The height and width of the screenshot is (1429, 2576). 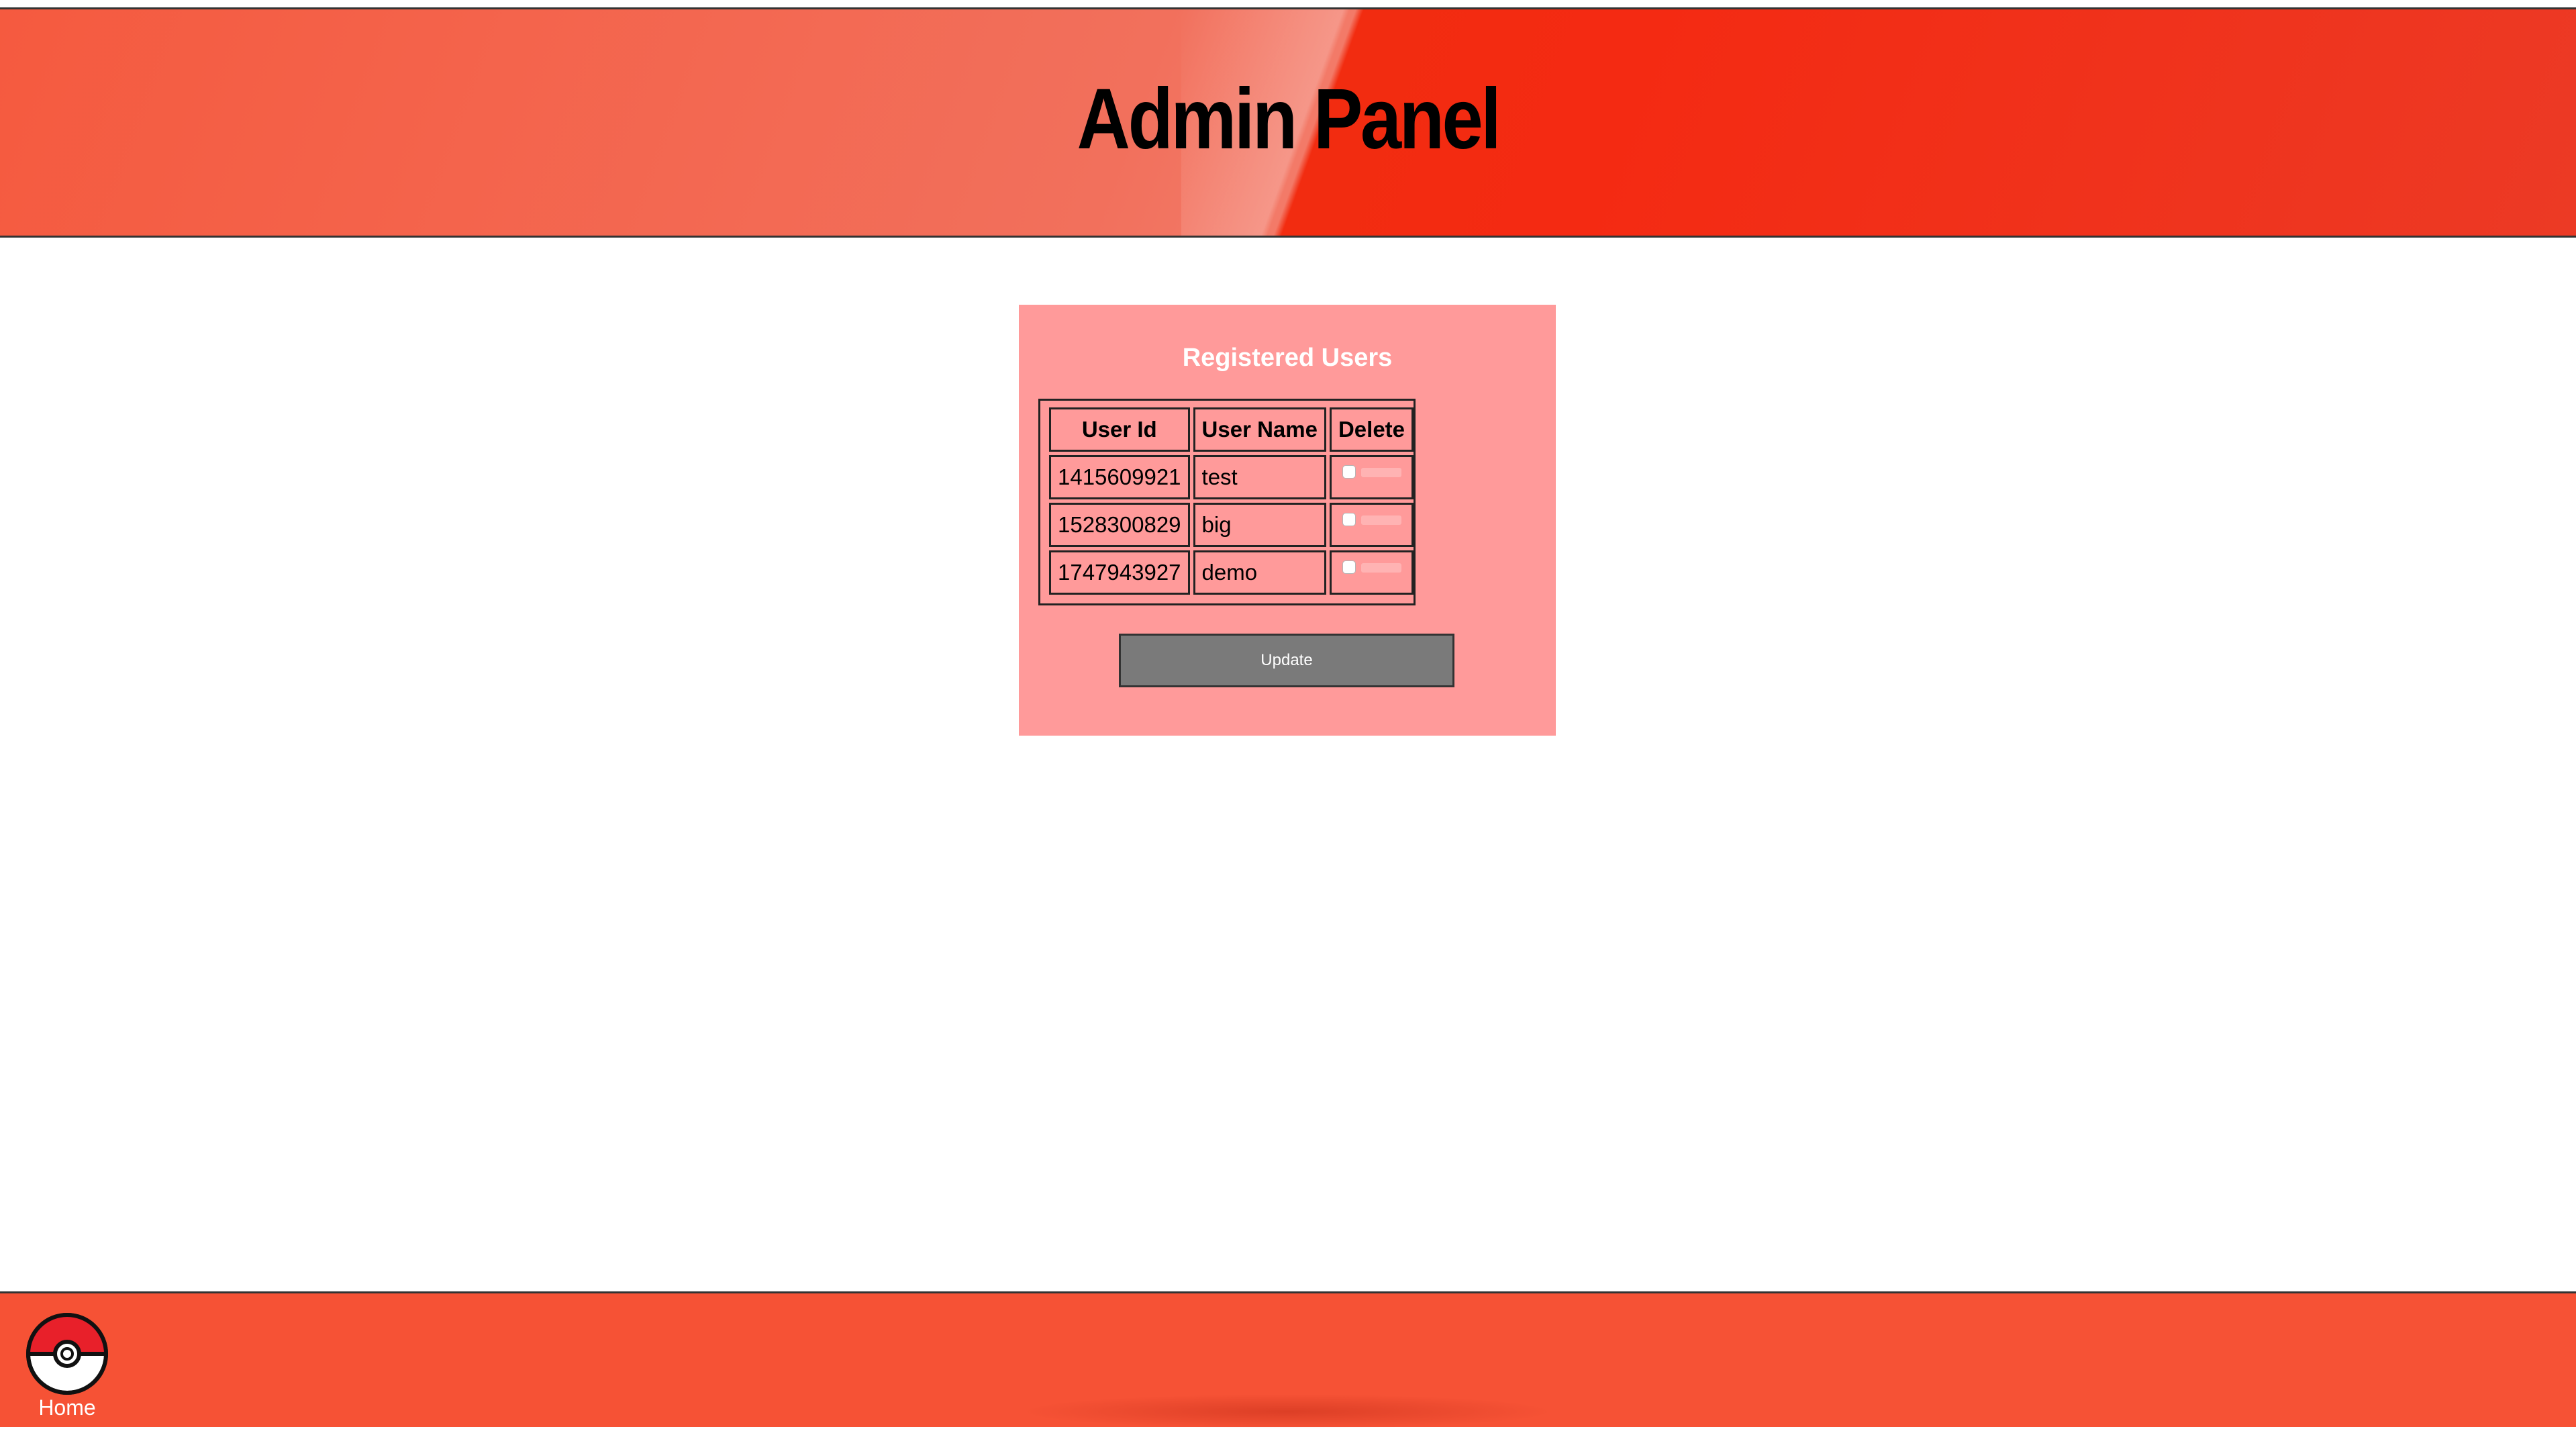 What do you see at coordinates (1371, 429) in the screenshot?
I see `column-header-delete: Delete` at bounding box center [1371, 429].